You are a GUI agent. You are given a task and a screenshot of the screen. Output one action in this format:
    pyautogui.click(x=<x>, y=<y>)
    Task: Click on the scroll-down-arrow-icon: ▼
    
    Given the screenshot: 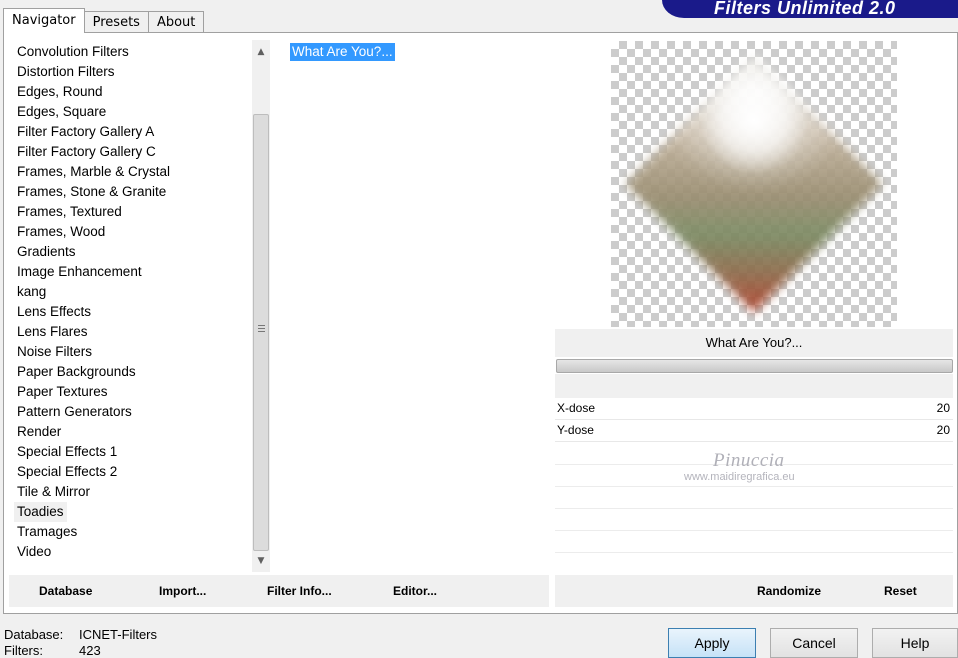 What is the action you would take?
    pyautogui.click(x=261, y=561)
    